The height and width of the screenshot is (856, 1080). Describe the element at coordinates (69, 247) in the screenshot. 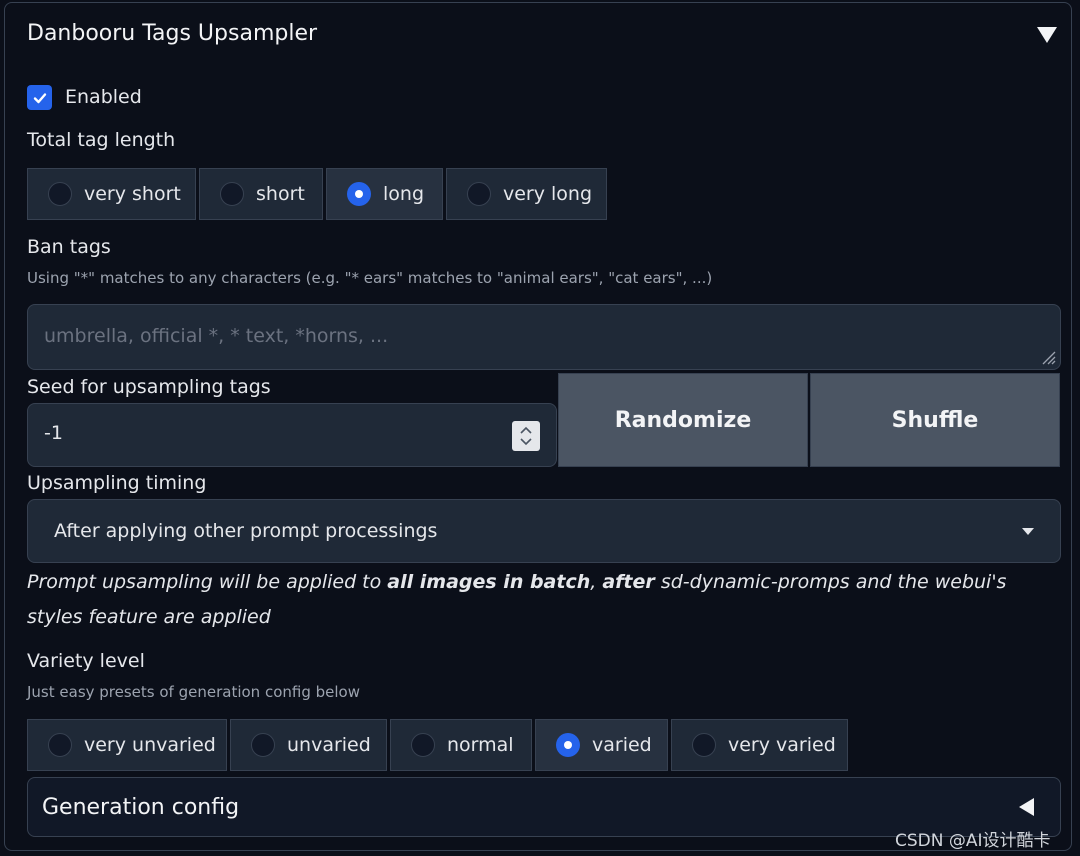

I see `ban-tags-label: Ban tags` at that location.